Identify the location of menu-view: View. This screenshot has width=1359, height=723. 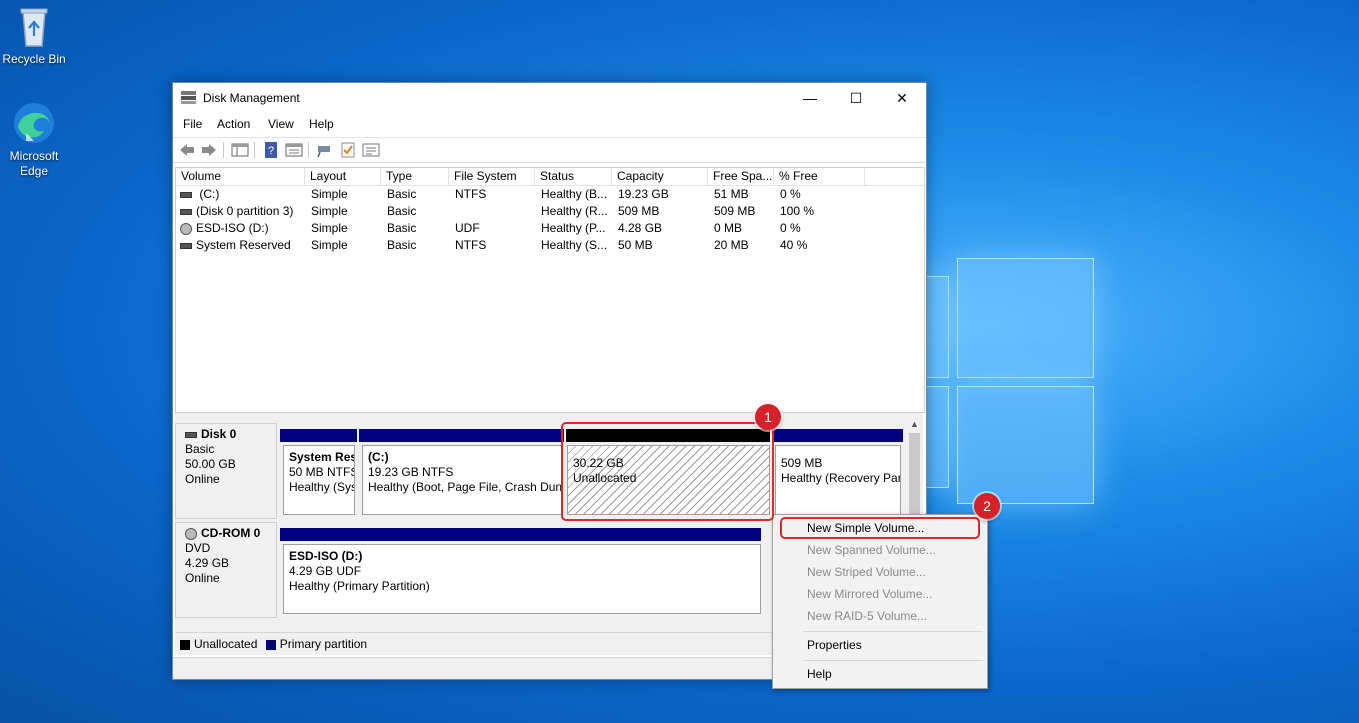
(281, 124).